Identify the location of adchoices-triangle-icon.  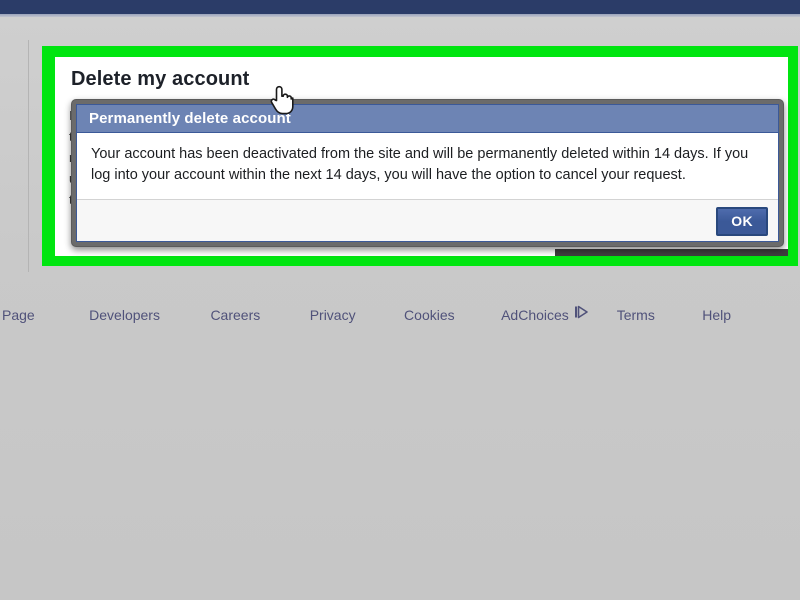
(581, 314).